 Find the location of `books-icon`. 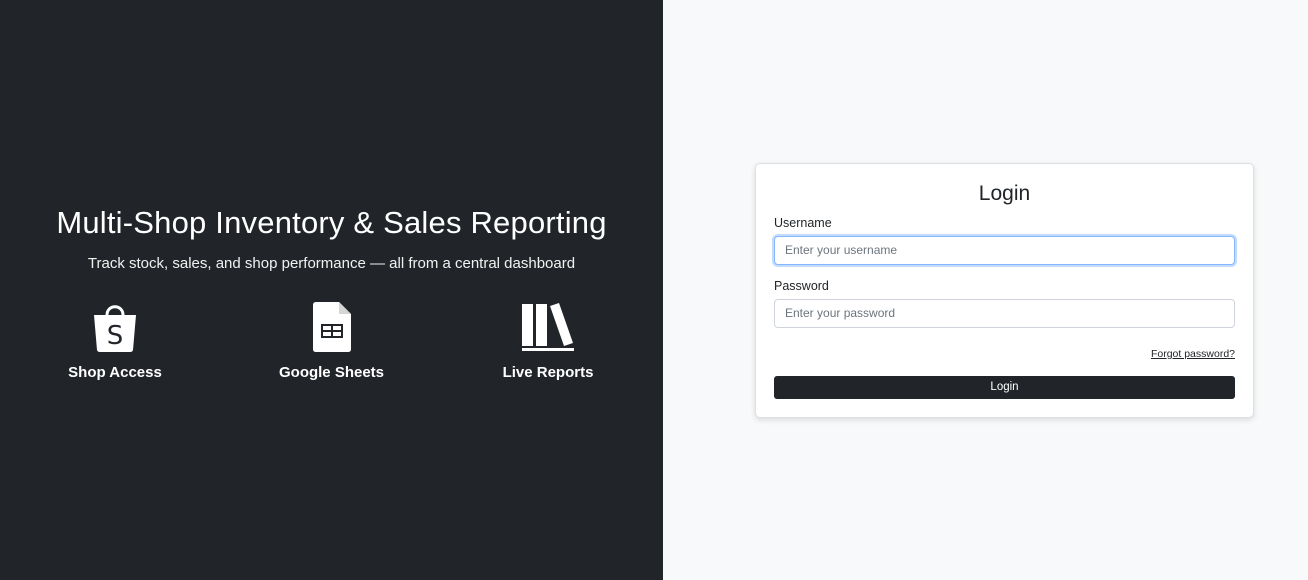

books-icon is located at coordinates (548, 327).